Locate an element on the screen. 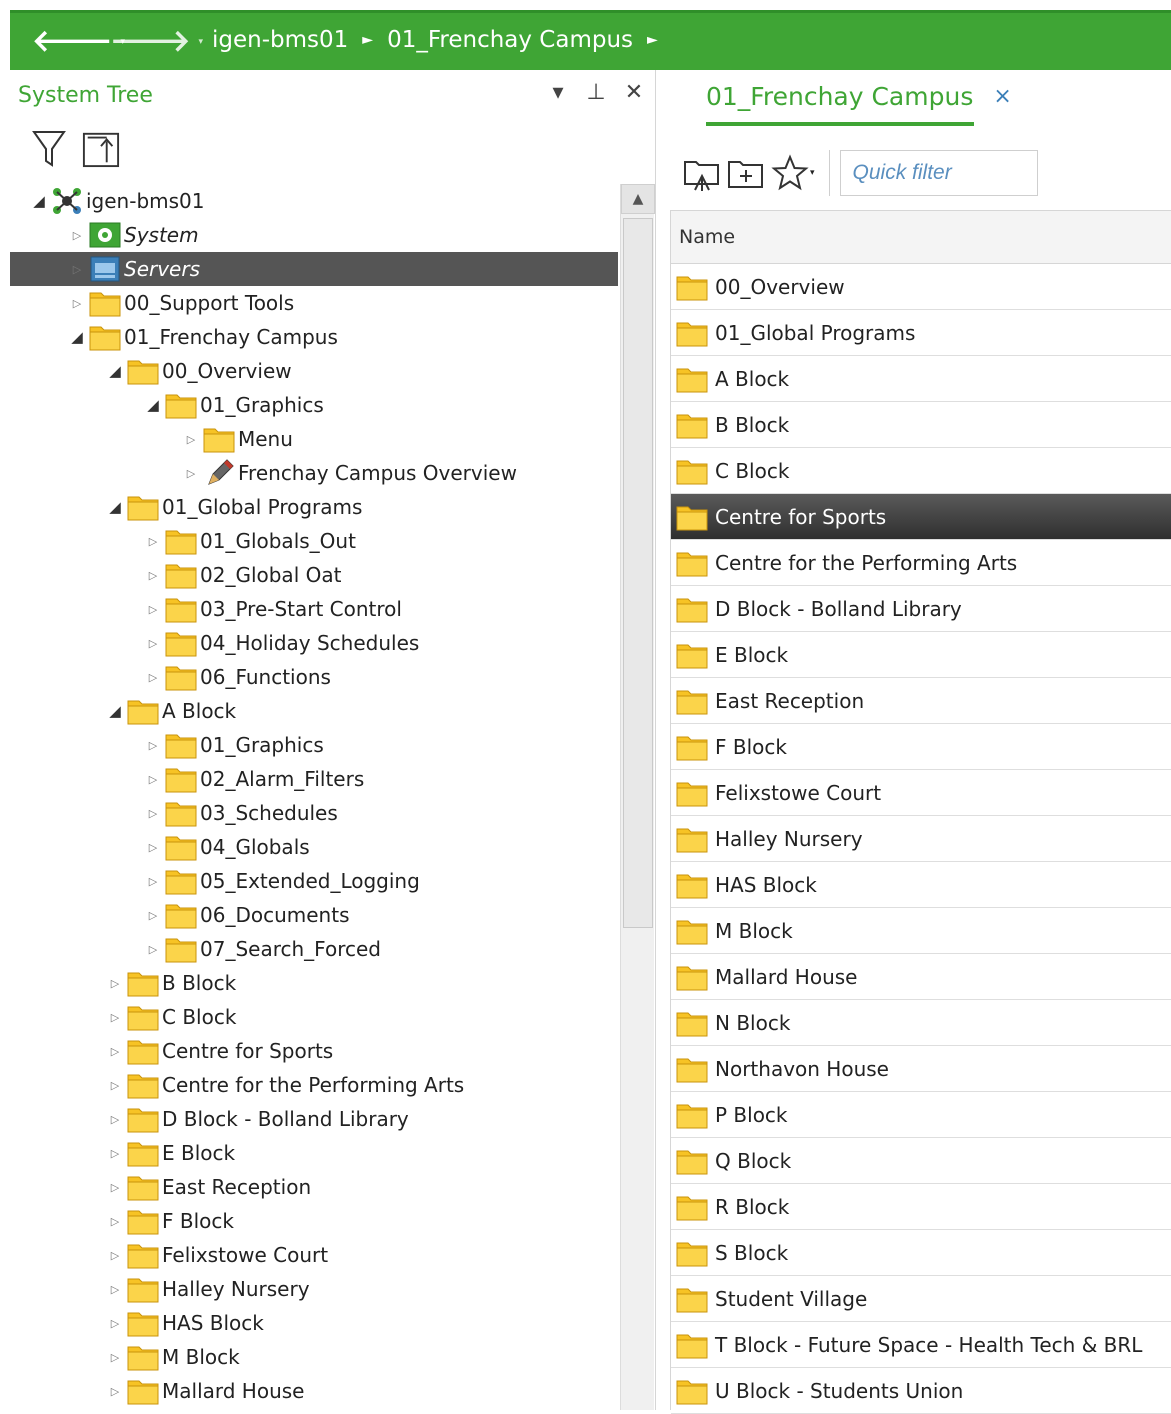  table-row: Centre for Sports is located at coordinates (921, 517).